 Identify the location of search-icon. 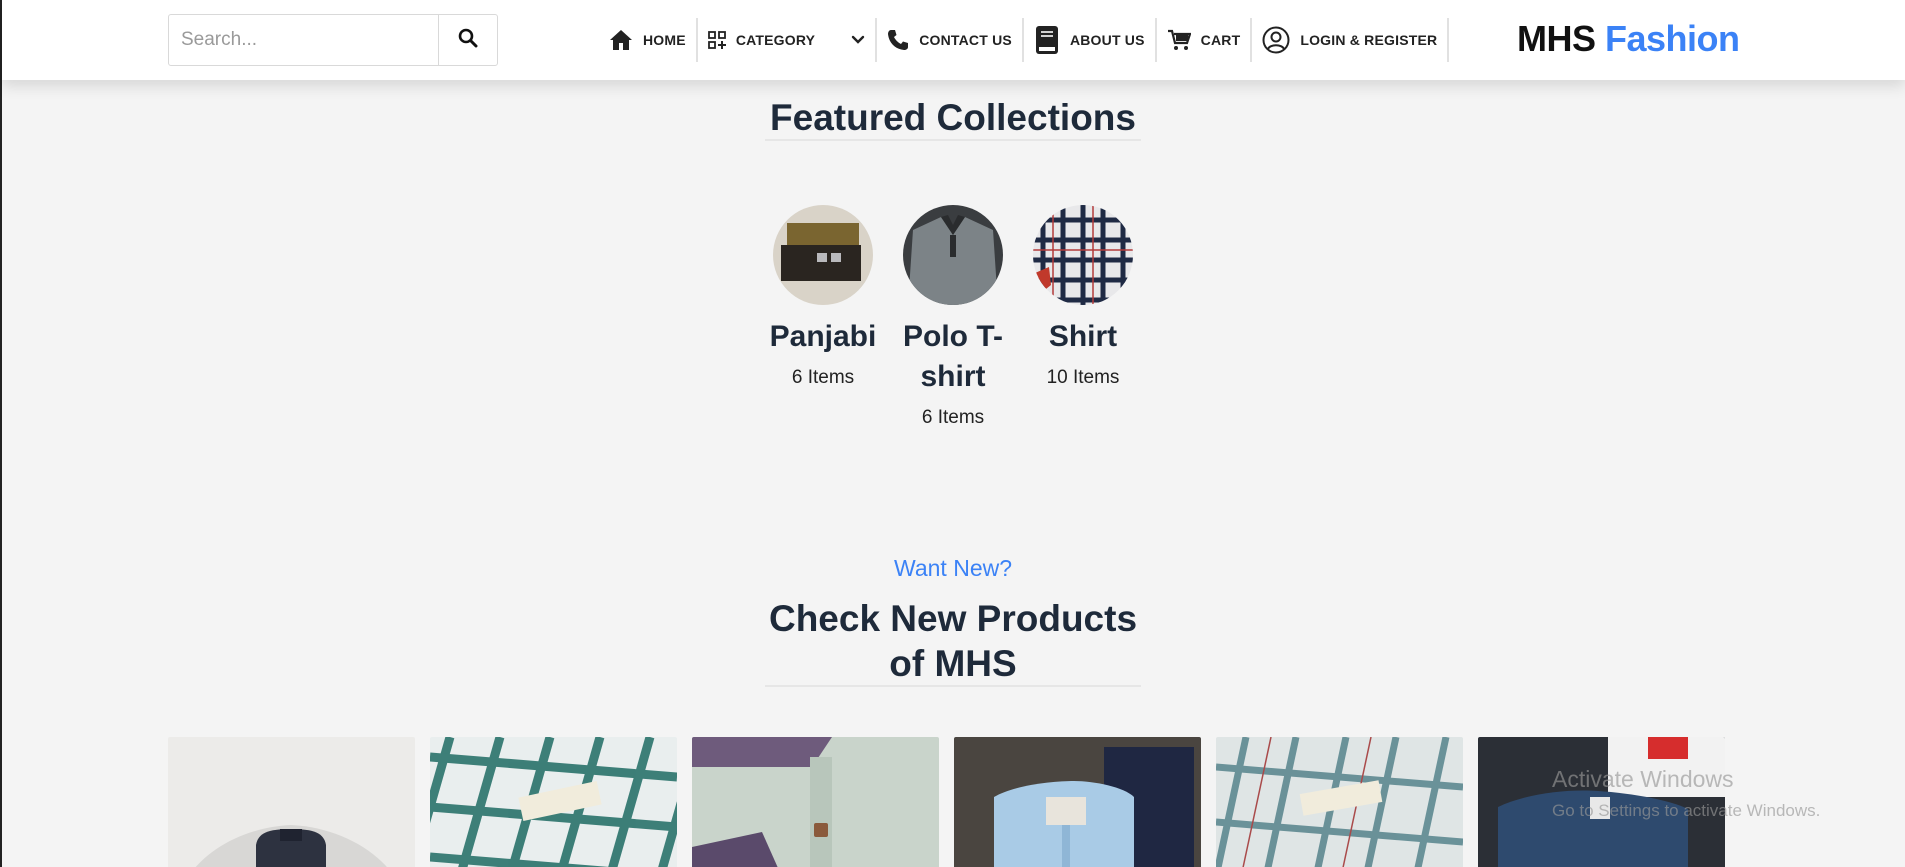
(468, 40).